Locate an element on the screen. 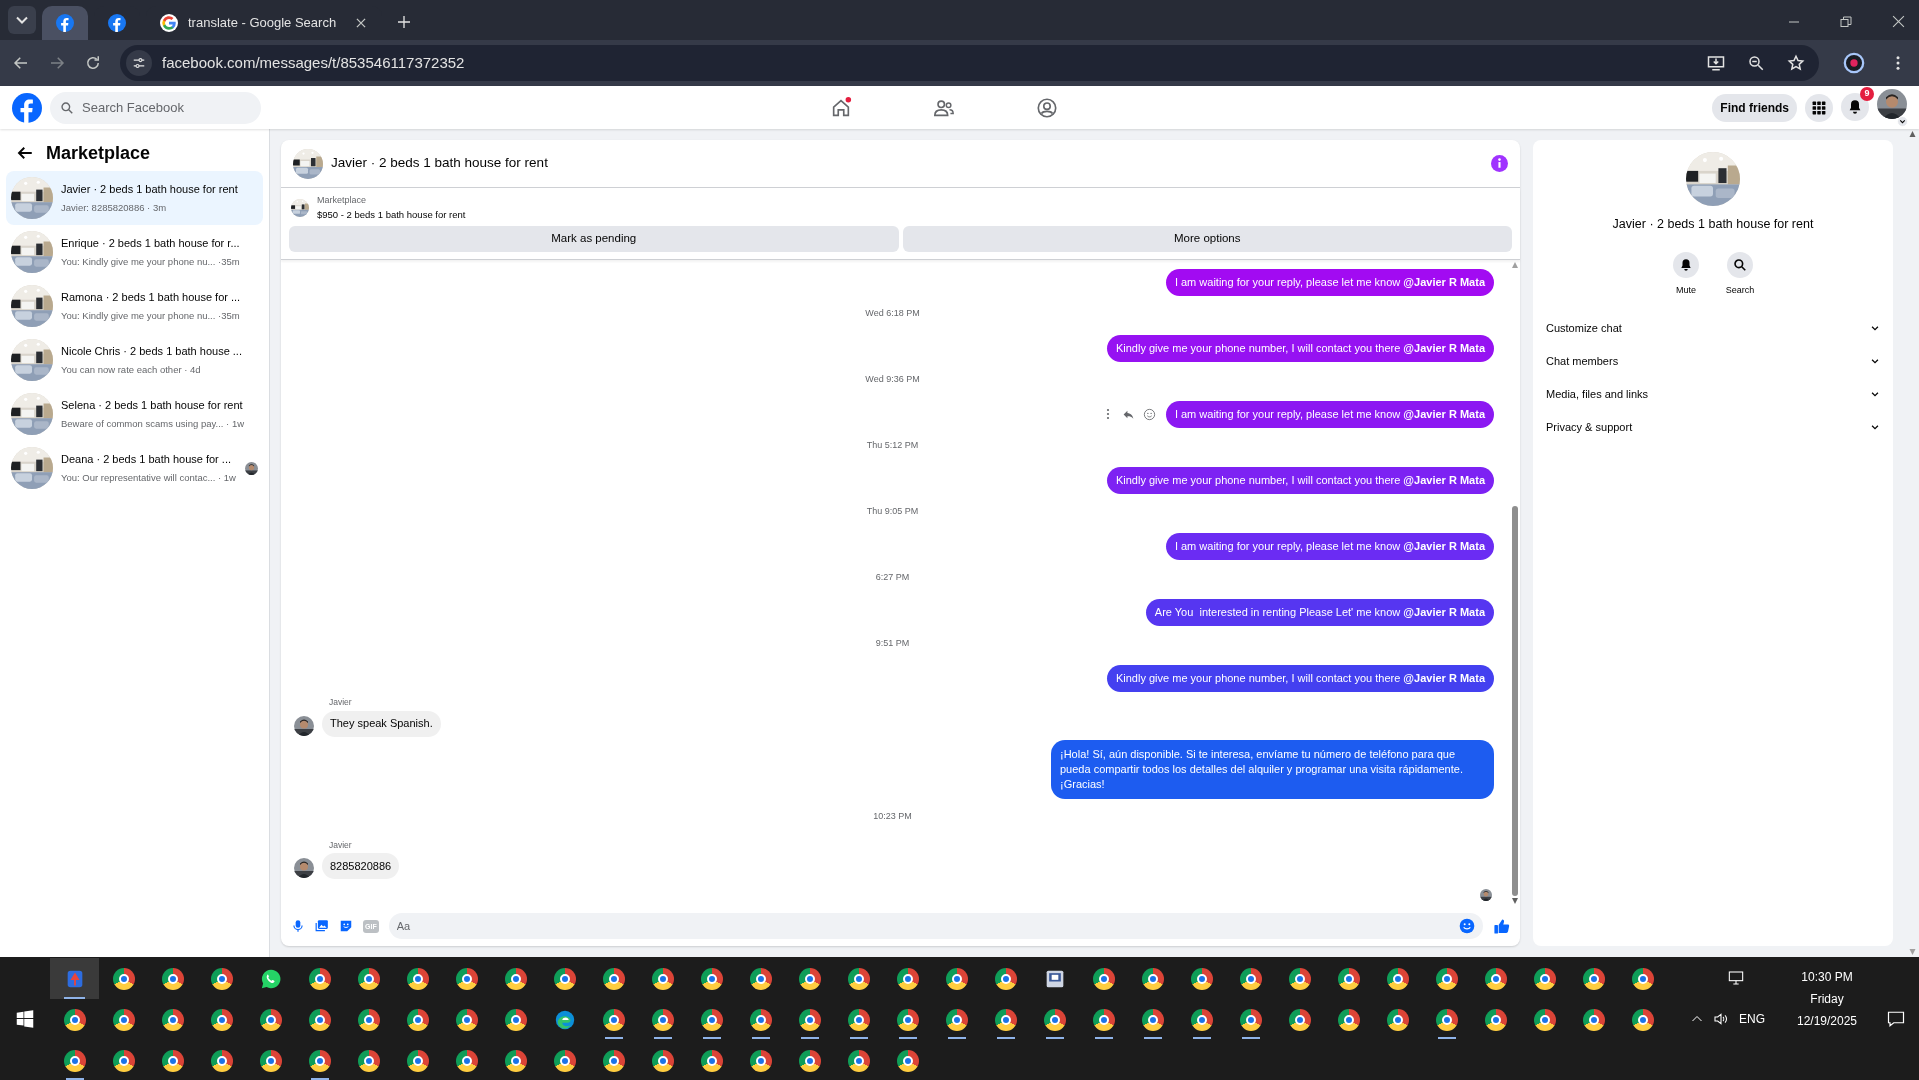  tab-search-button is located at coordinates (22, 20).